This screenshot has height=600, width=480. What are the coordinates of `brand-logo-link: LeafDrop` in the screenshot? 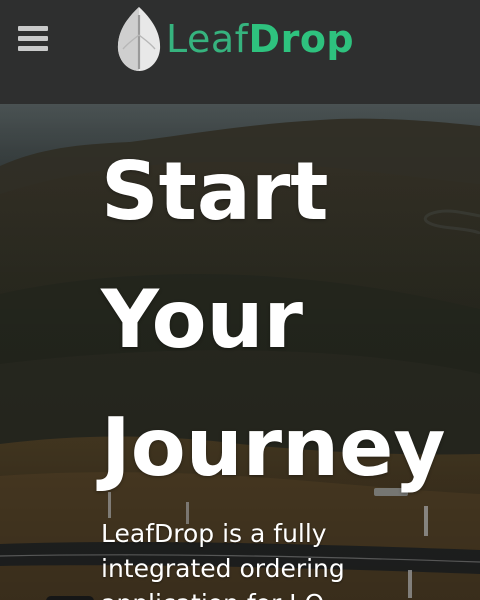 It's located at (234, 39).